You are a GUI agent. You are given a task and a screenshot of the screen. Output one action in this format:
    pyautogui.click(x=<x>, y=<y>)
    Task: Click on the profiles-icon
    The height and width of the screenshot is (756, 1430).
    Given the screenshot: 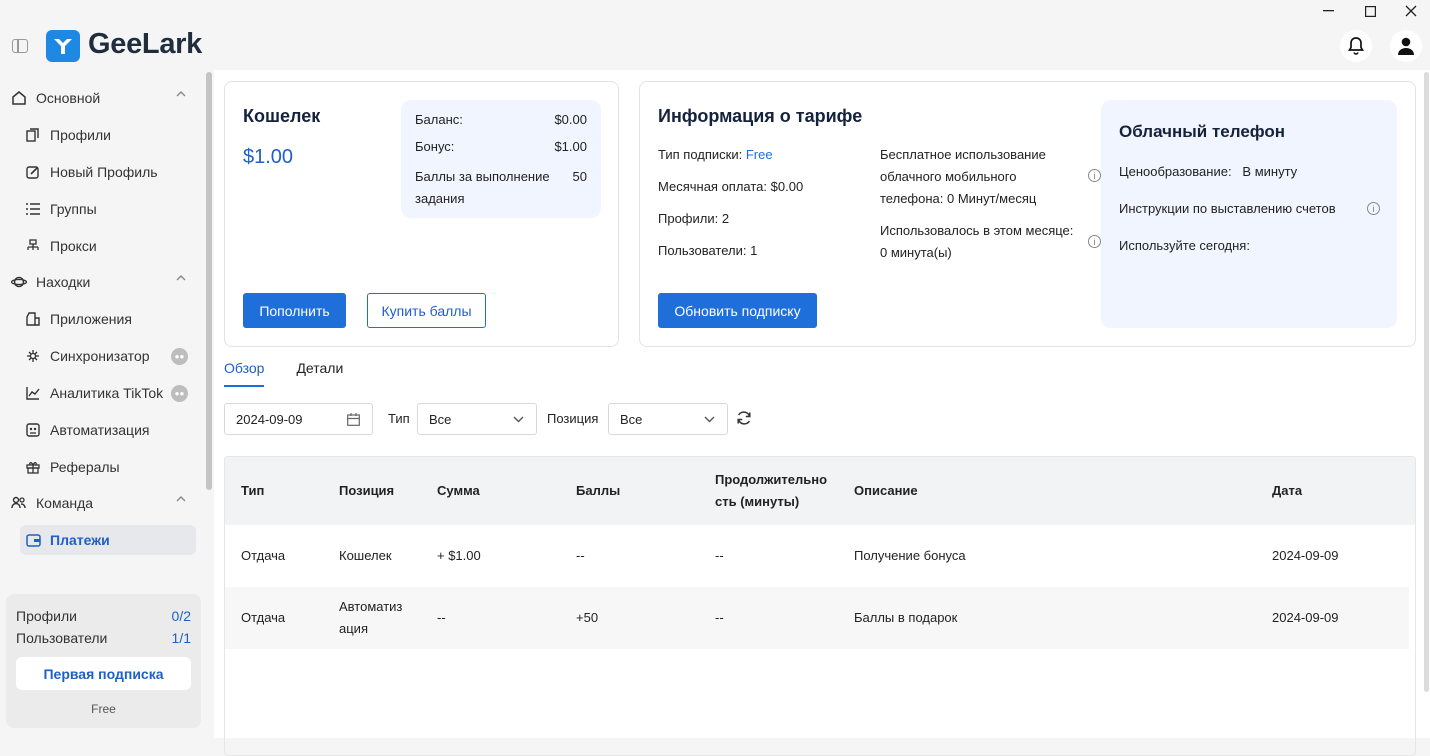 What is the action you would take?
    pyautogui.click(x=33, y=135)
    